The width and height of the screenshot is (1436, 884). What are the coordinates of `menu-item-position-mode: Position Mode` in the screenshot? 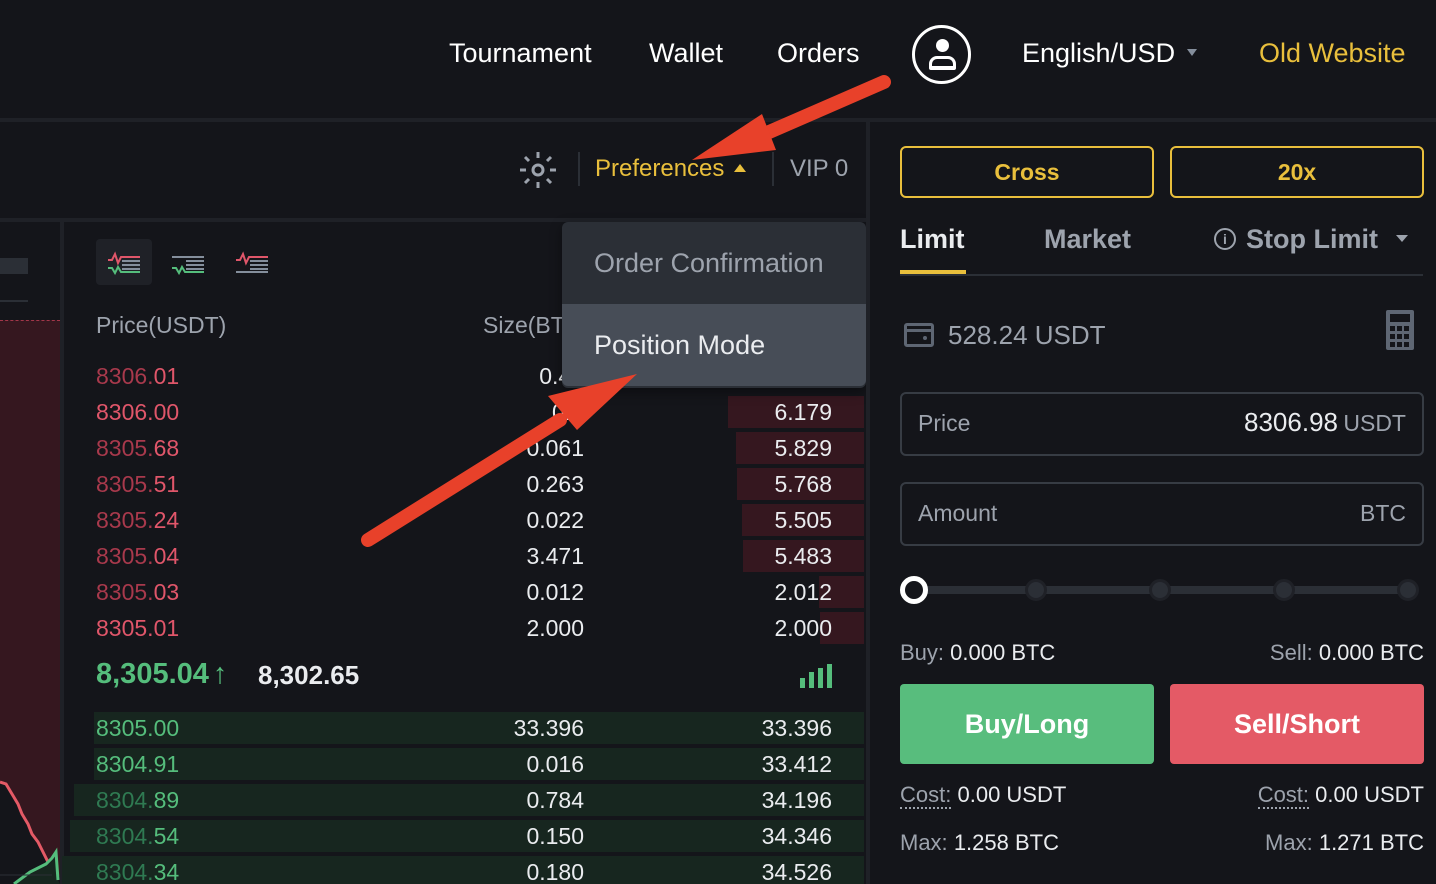 It's located at (714, 345).